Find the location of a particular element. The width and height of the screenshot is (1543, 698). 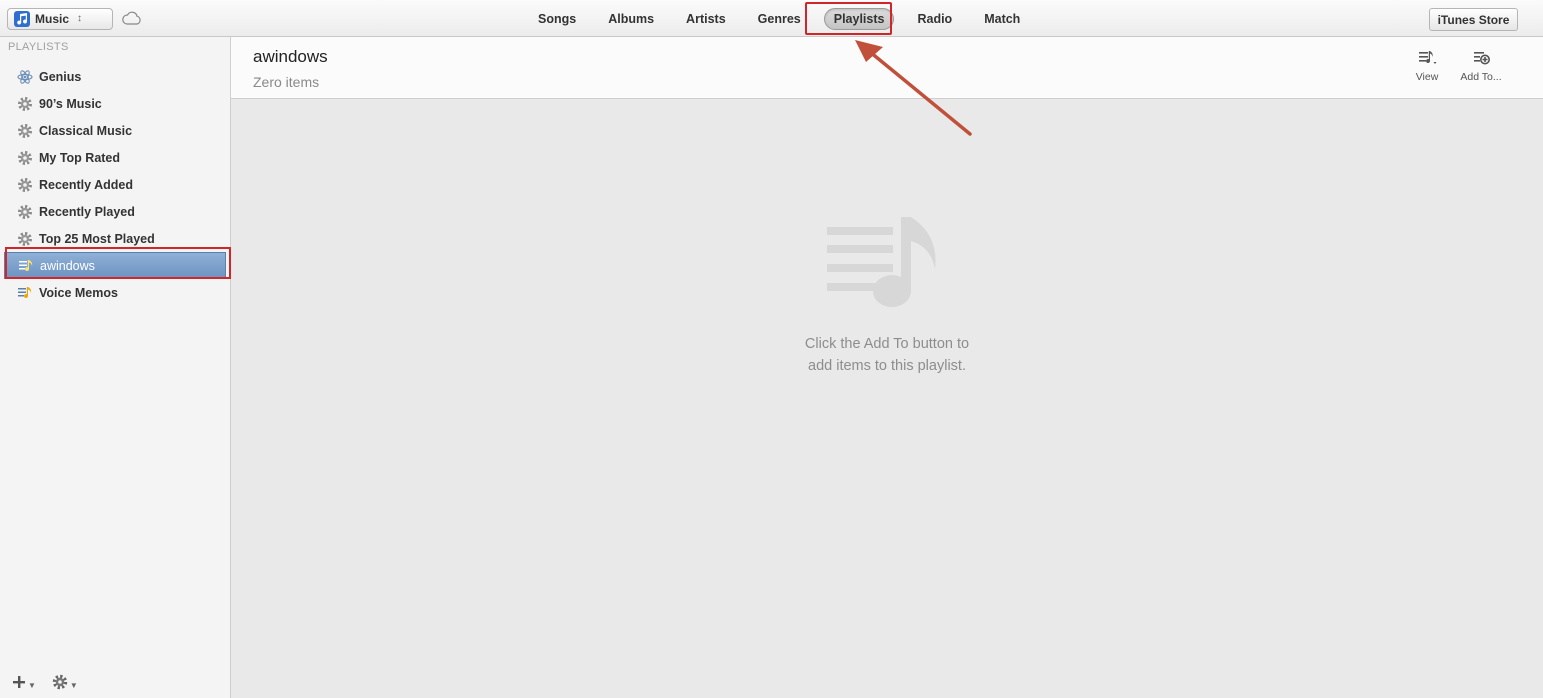

sidebar-heading: PLAYLISTS is located at coordinates (38, 47).